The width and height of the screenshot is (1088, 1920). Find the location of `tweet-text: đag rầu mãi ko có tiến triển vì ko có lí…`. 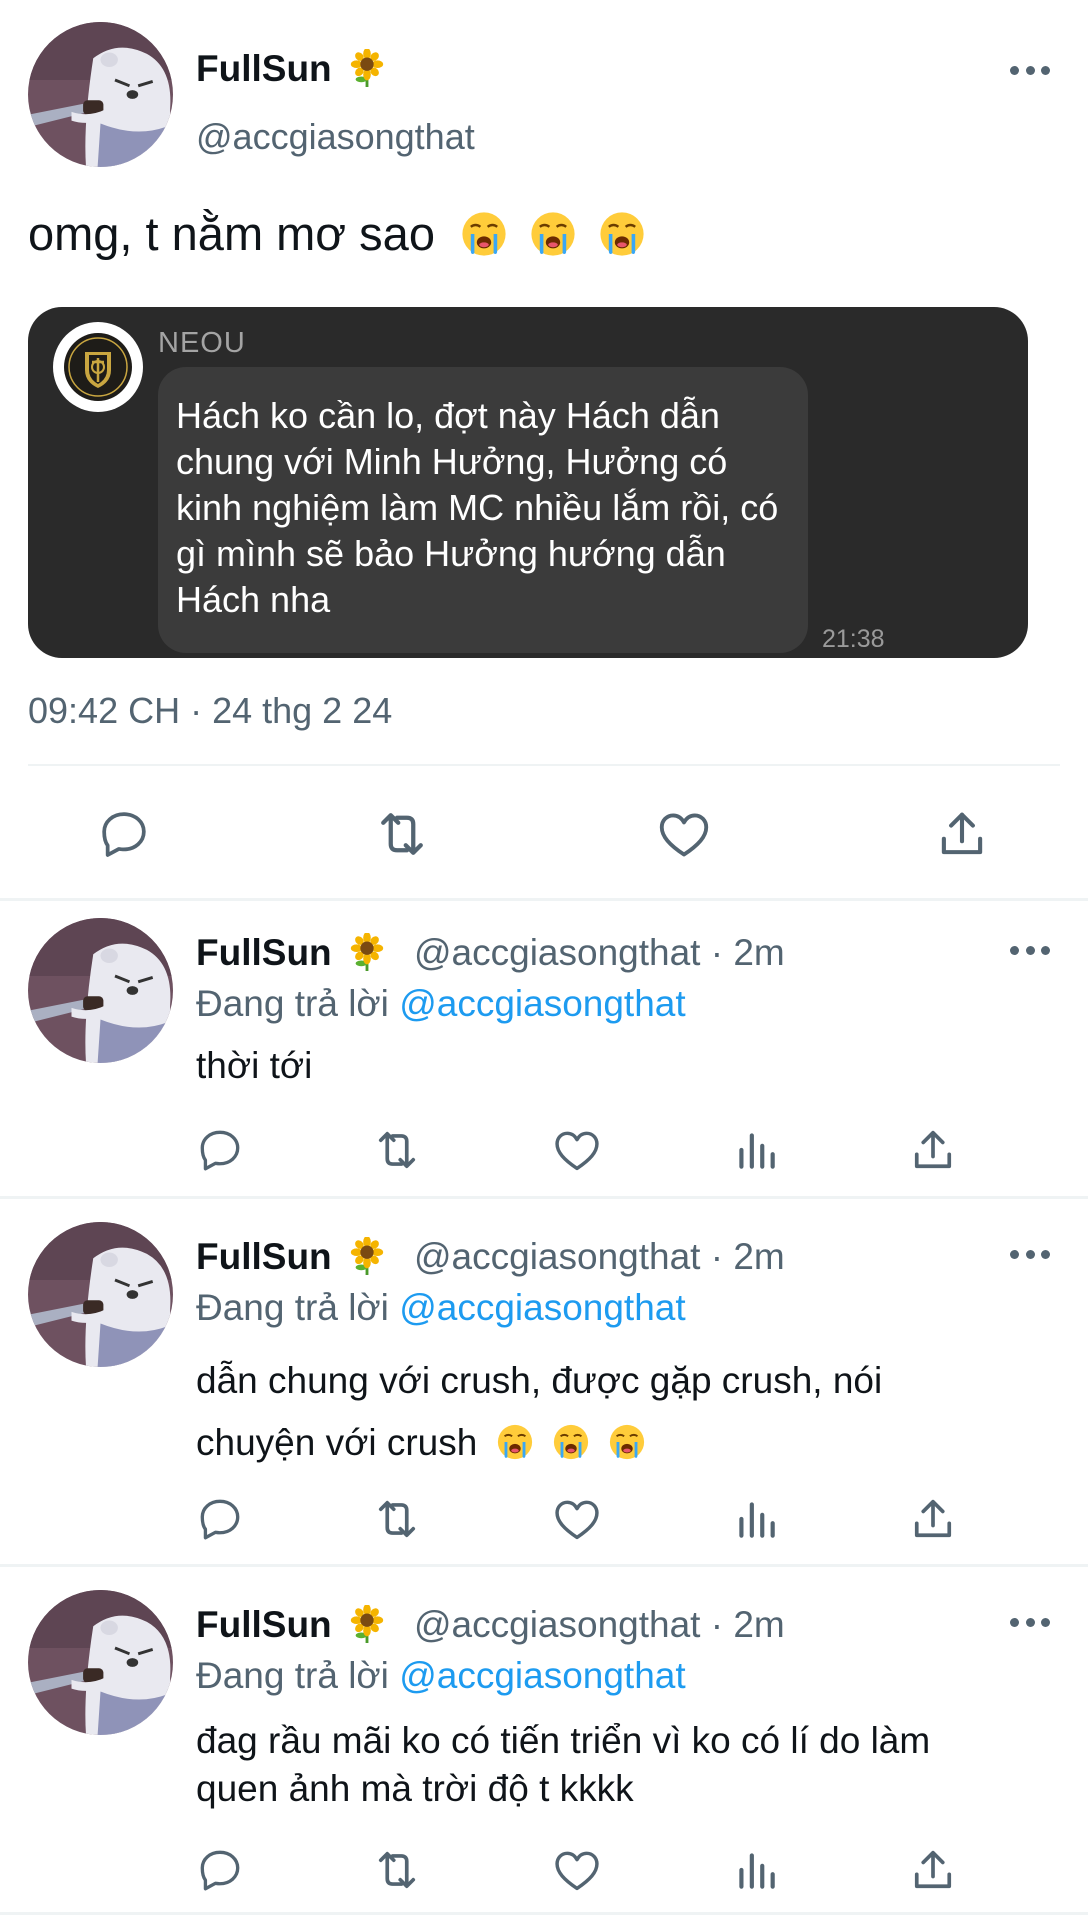

tweet-text: đag rầu mãi ko có tiến triển vì ko có lí… is located at coordinates (616, 1765).